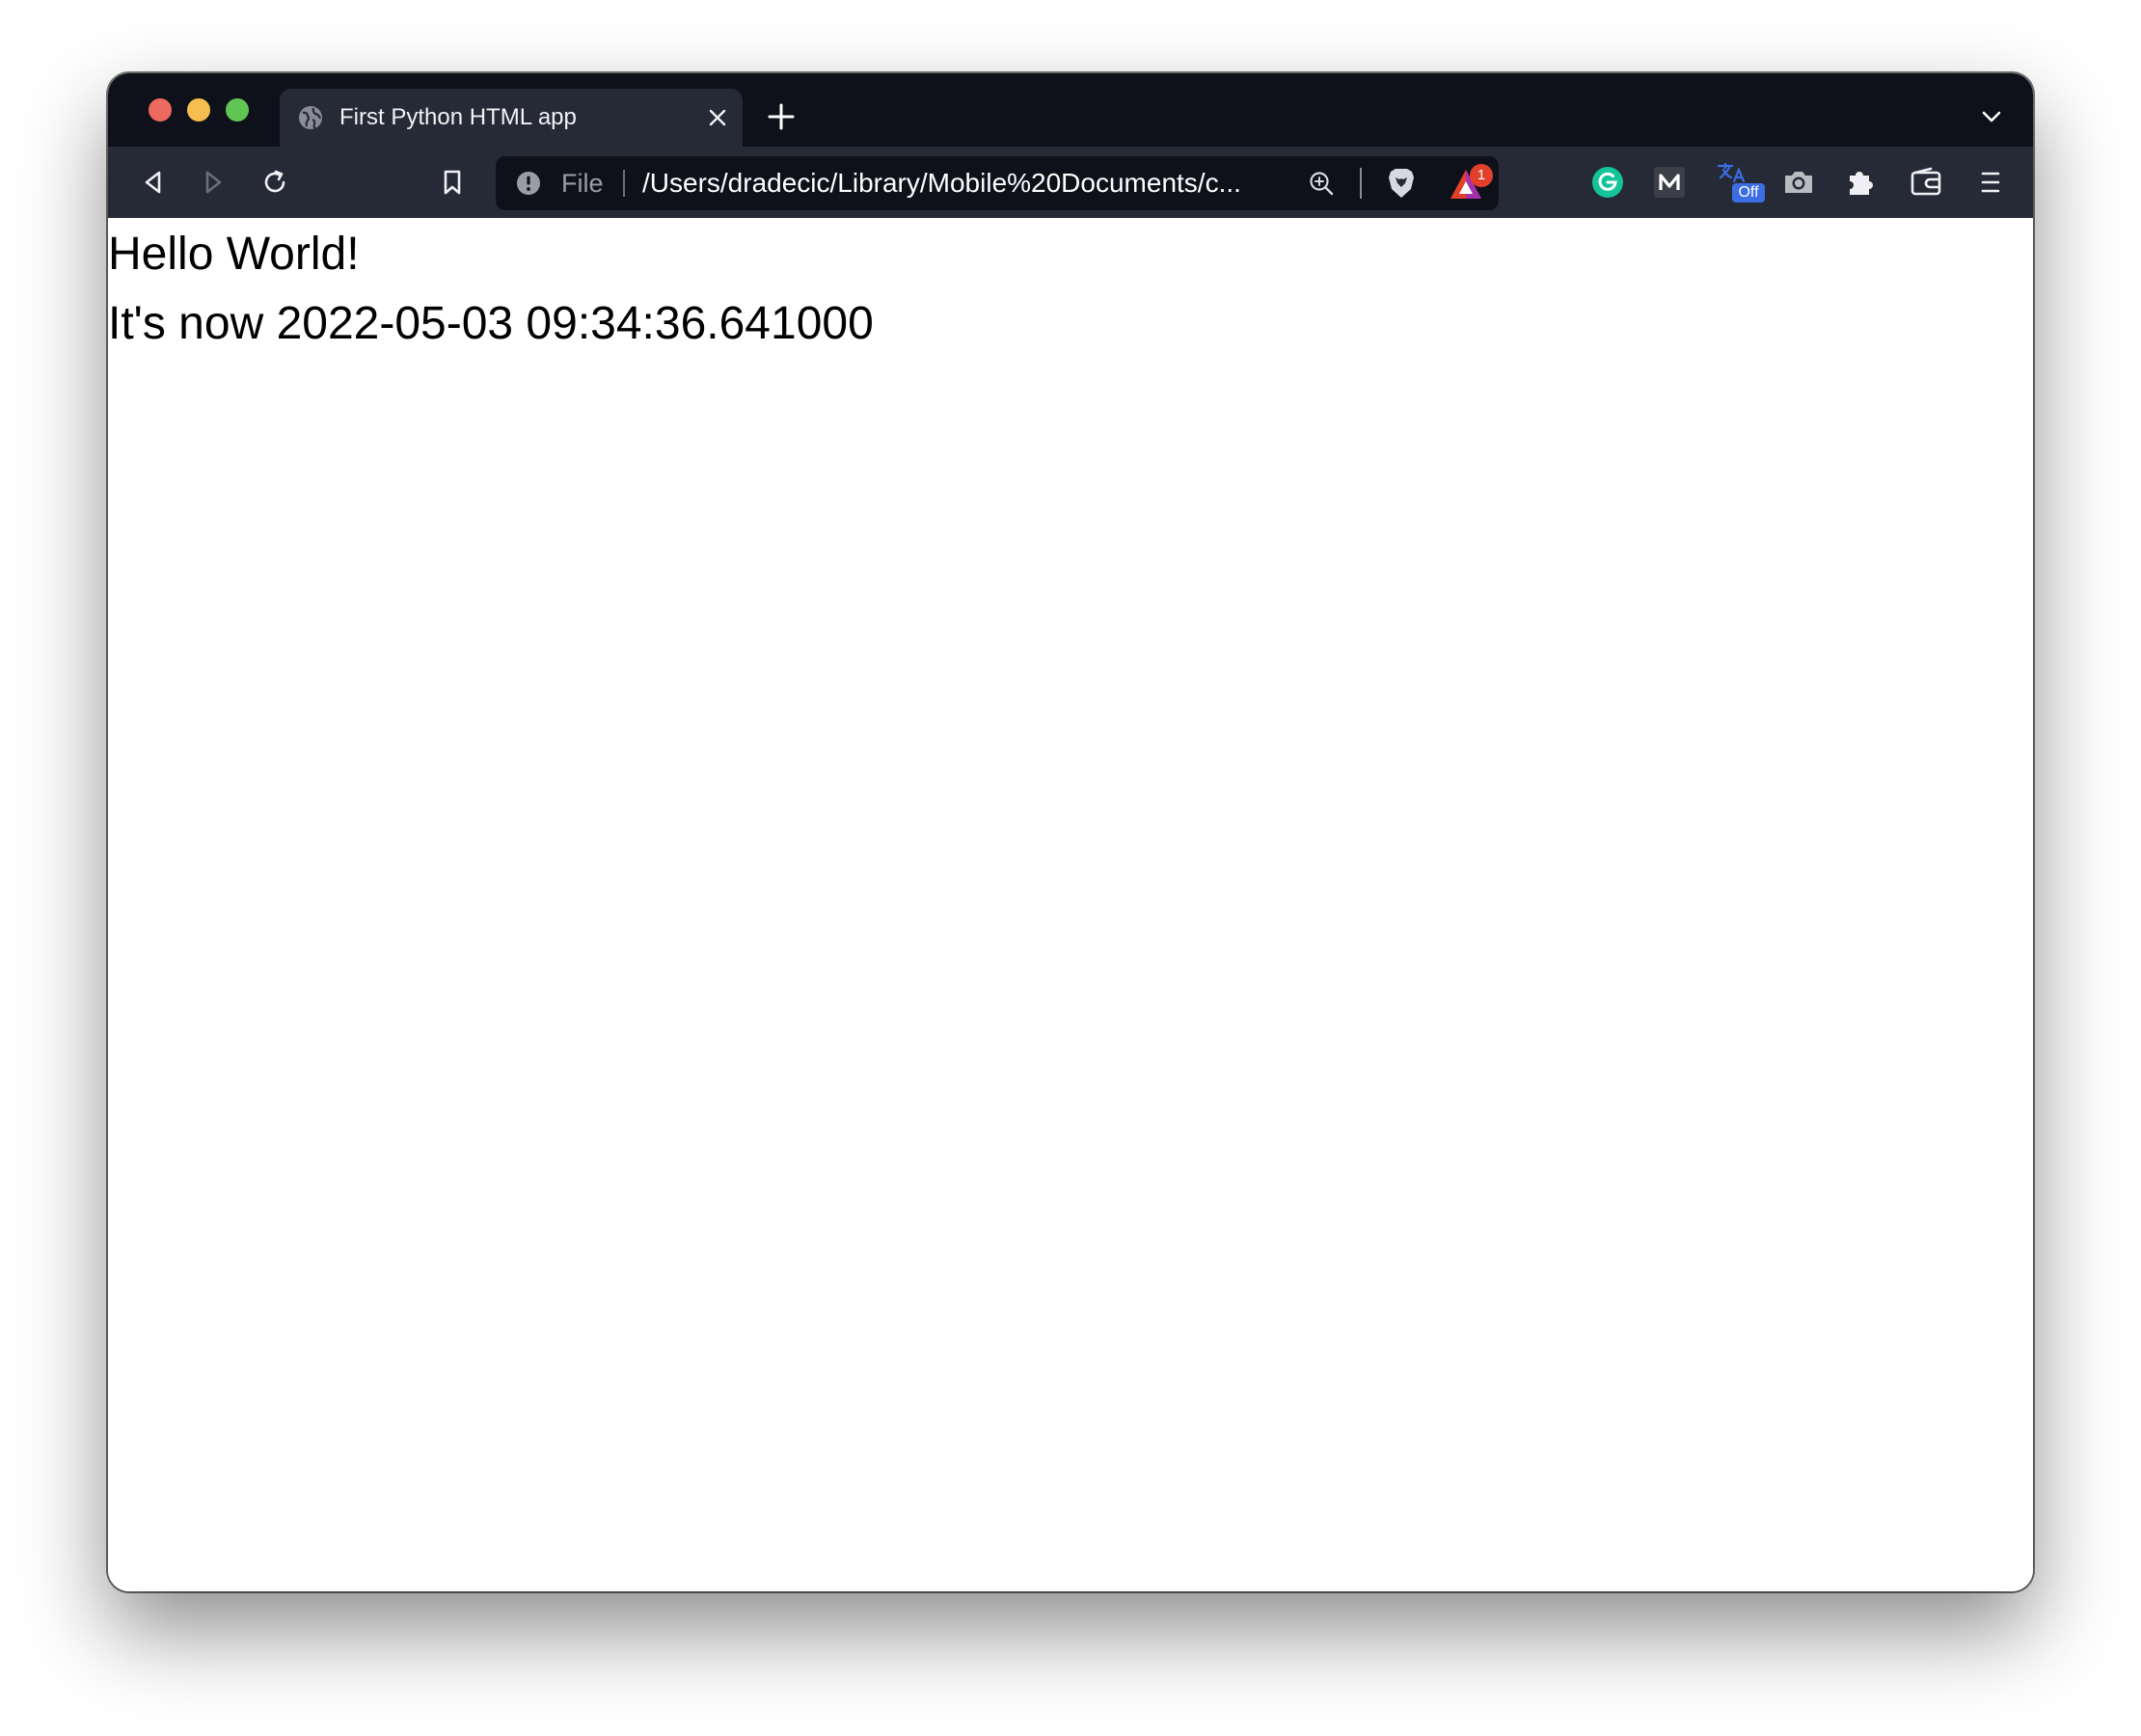 This screenshot has width=2141, height=1736. I want to click on window-maximize-button, so click(238, 110).